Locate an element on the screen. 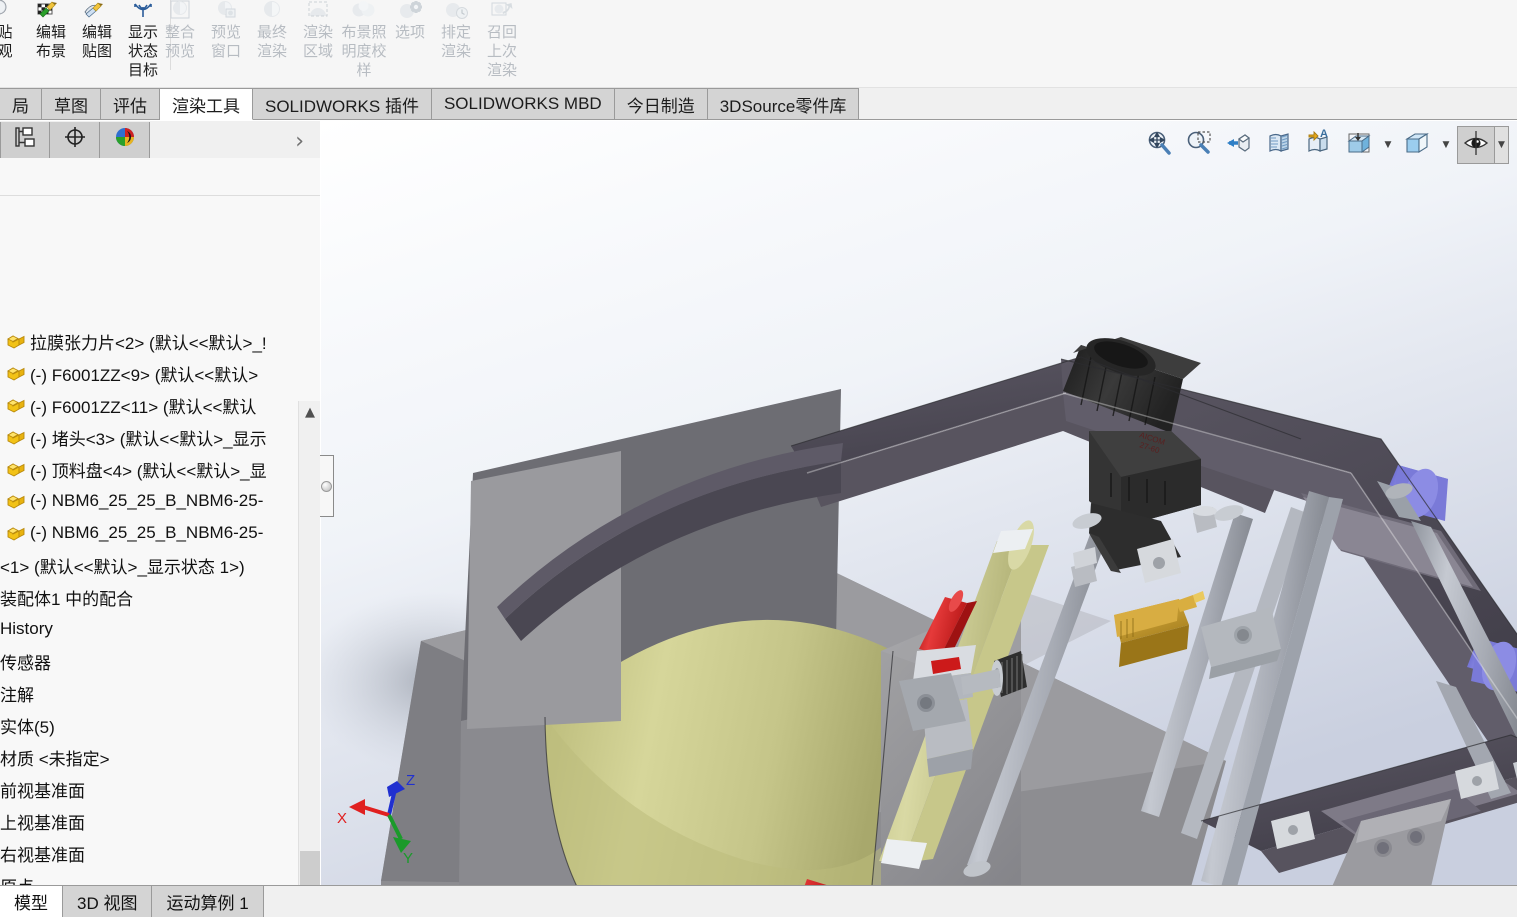 The width and height of the screenshot is (1517, 917). tree-item-solid-bodies: 实体(5) is located at coordinates (150, 725).